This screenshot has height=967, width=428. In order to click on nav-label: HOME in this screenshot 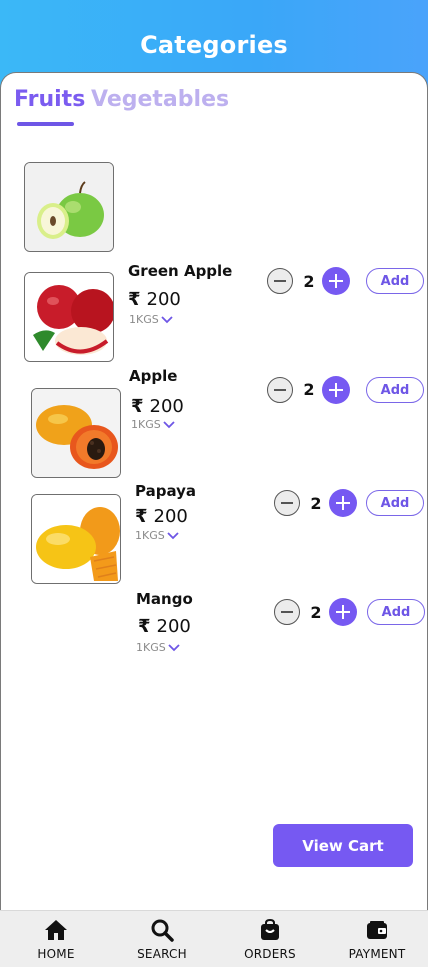, I will do `click(56, 954)`.